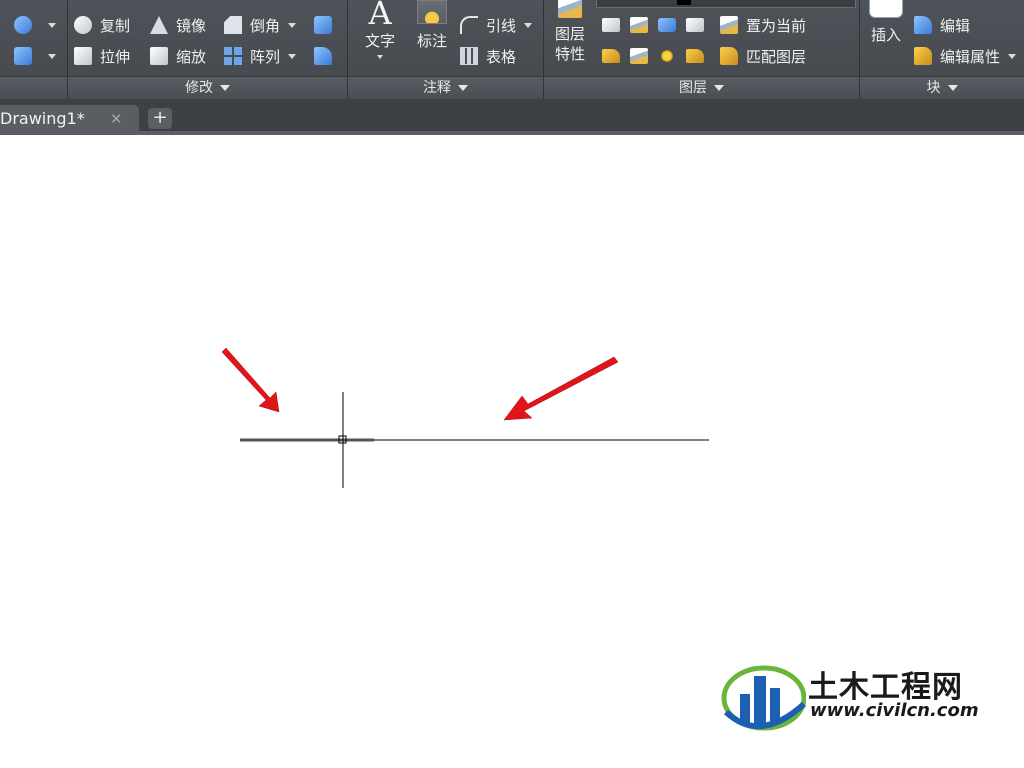  Describe the element at coordinates (160, 118) in the screenshot. I see `new-tab-button: +` at that location.